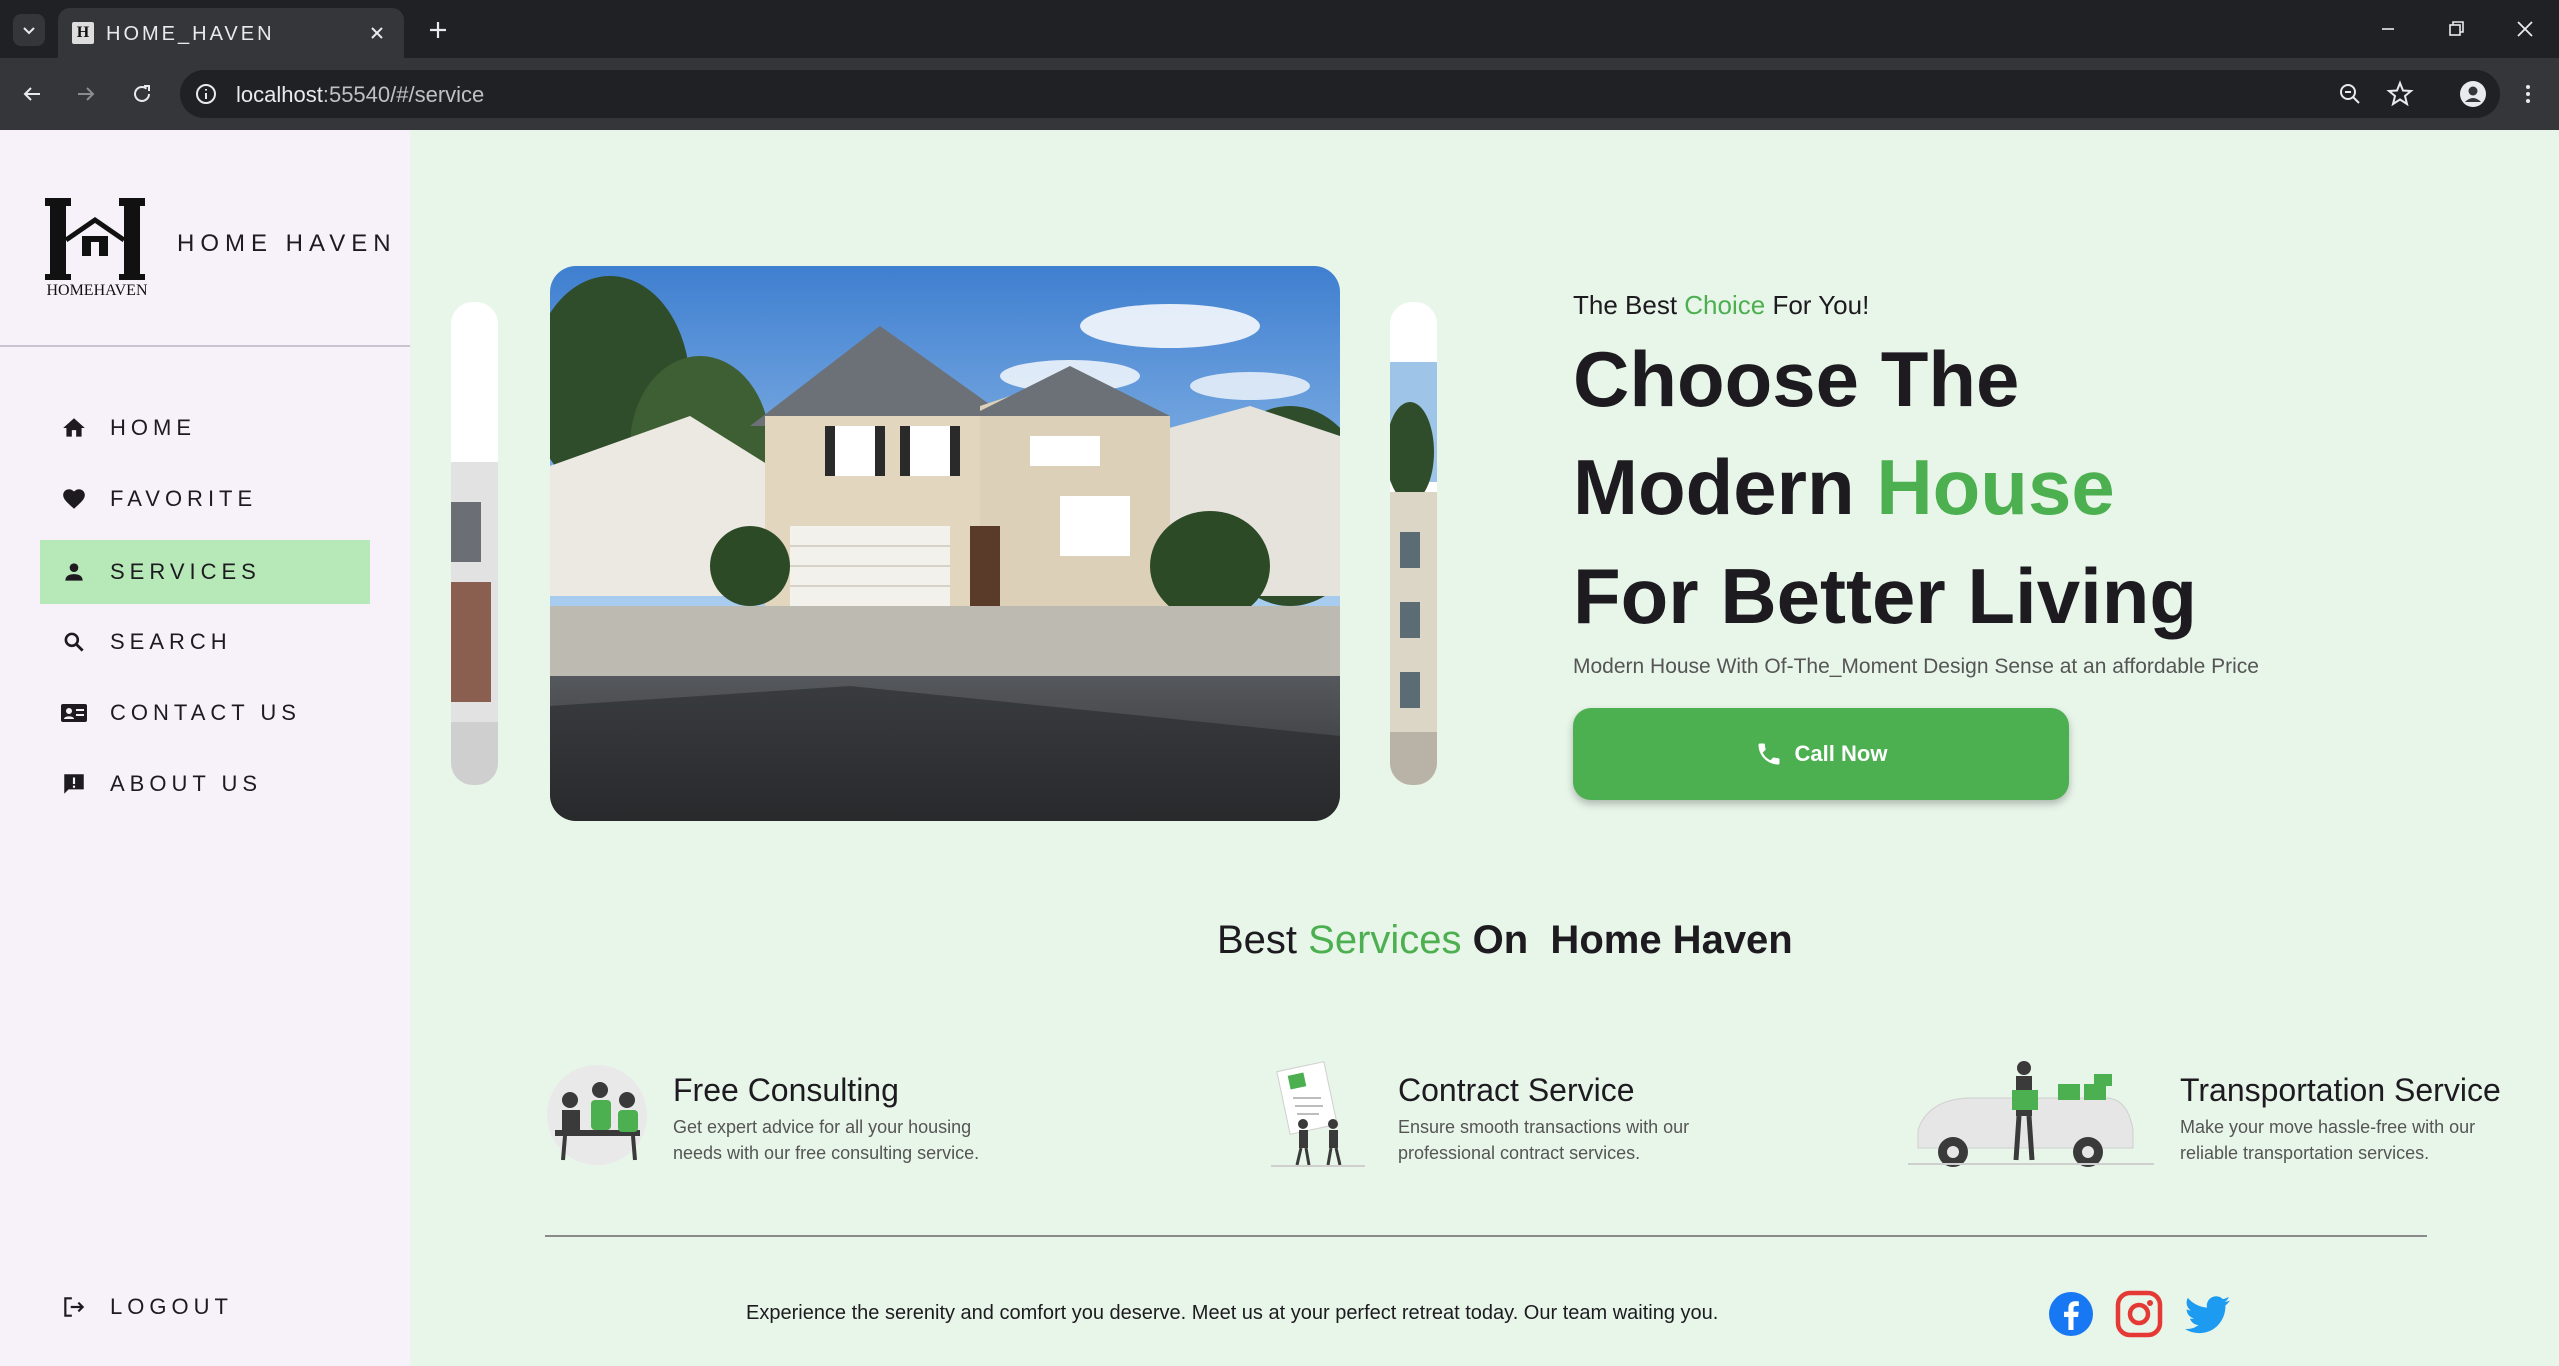 The width and height of the screenshot is (2559, 1366). Describe the element at coordinates (206, 94) in the screenshot. I see `site-info-icon` at that location.